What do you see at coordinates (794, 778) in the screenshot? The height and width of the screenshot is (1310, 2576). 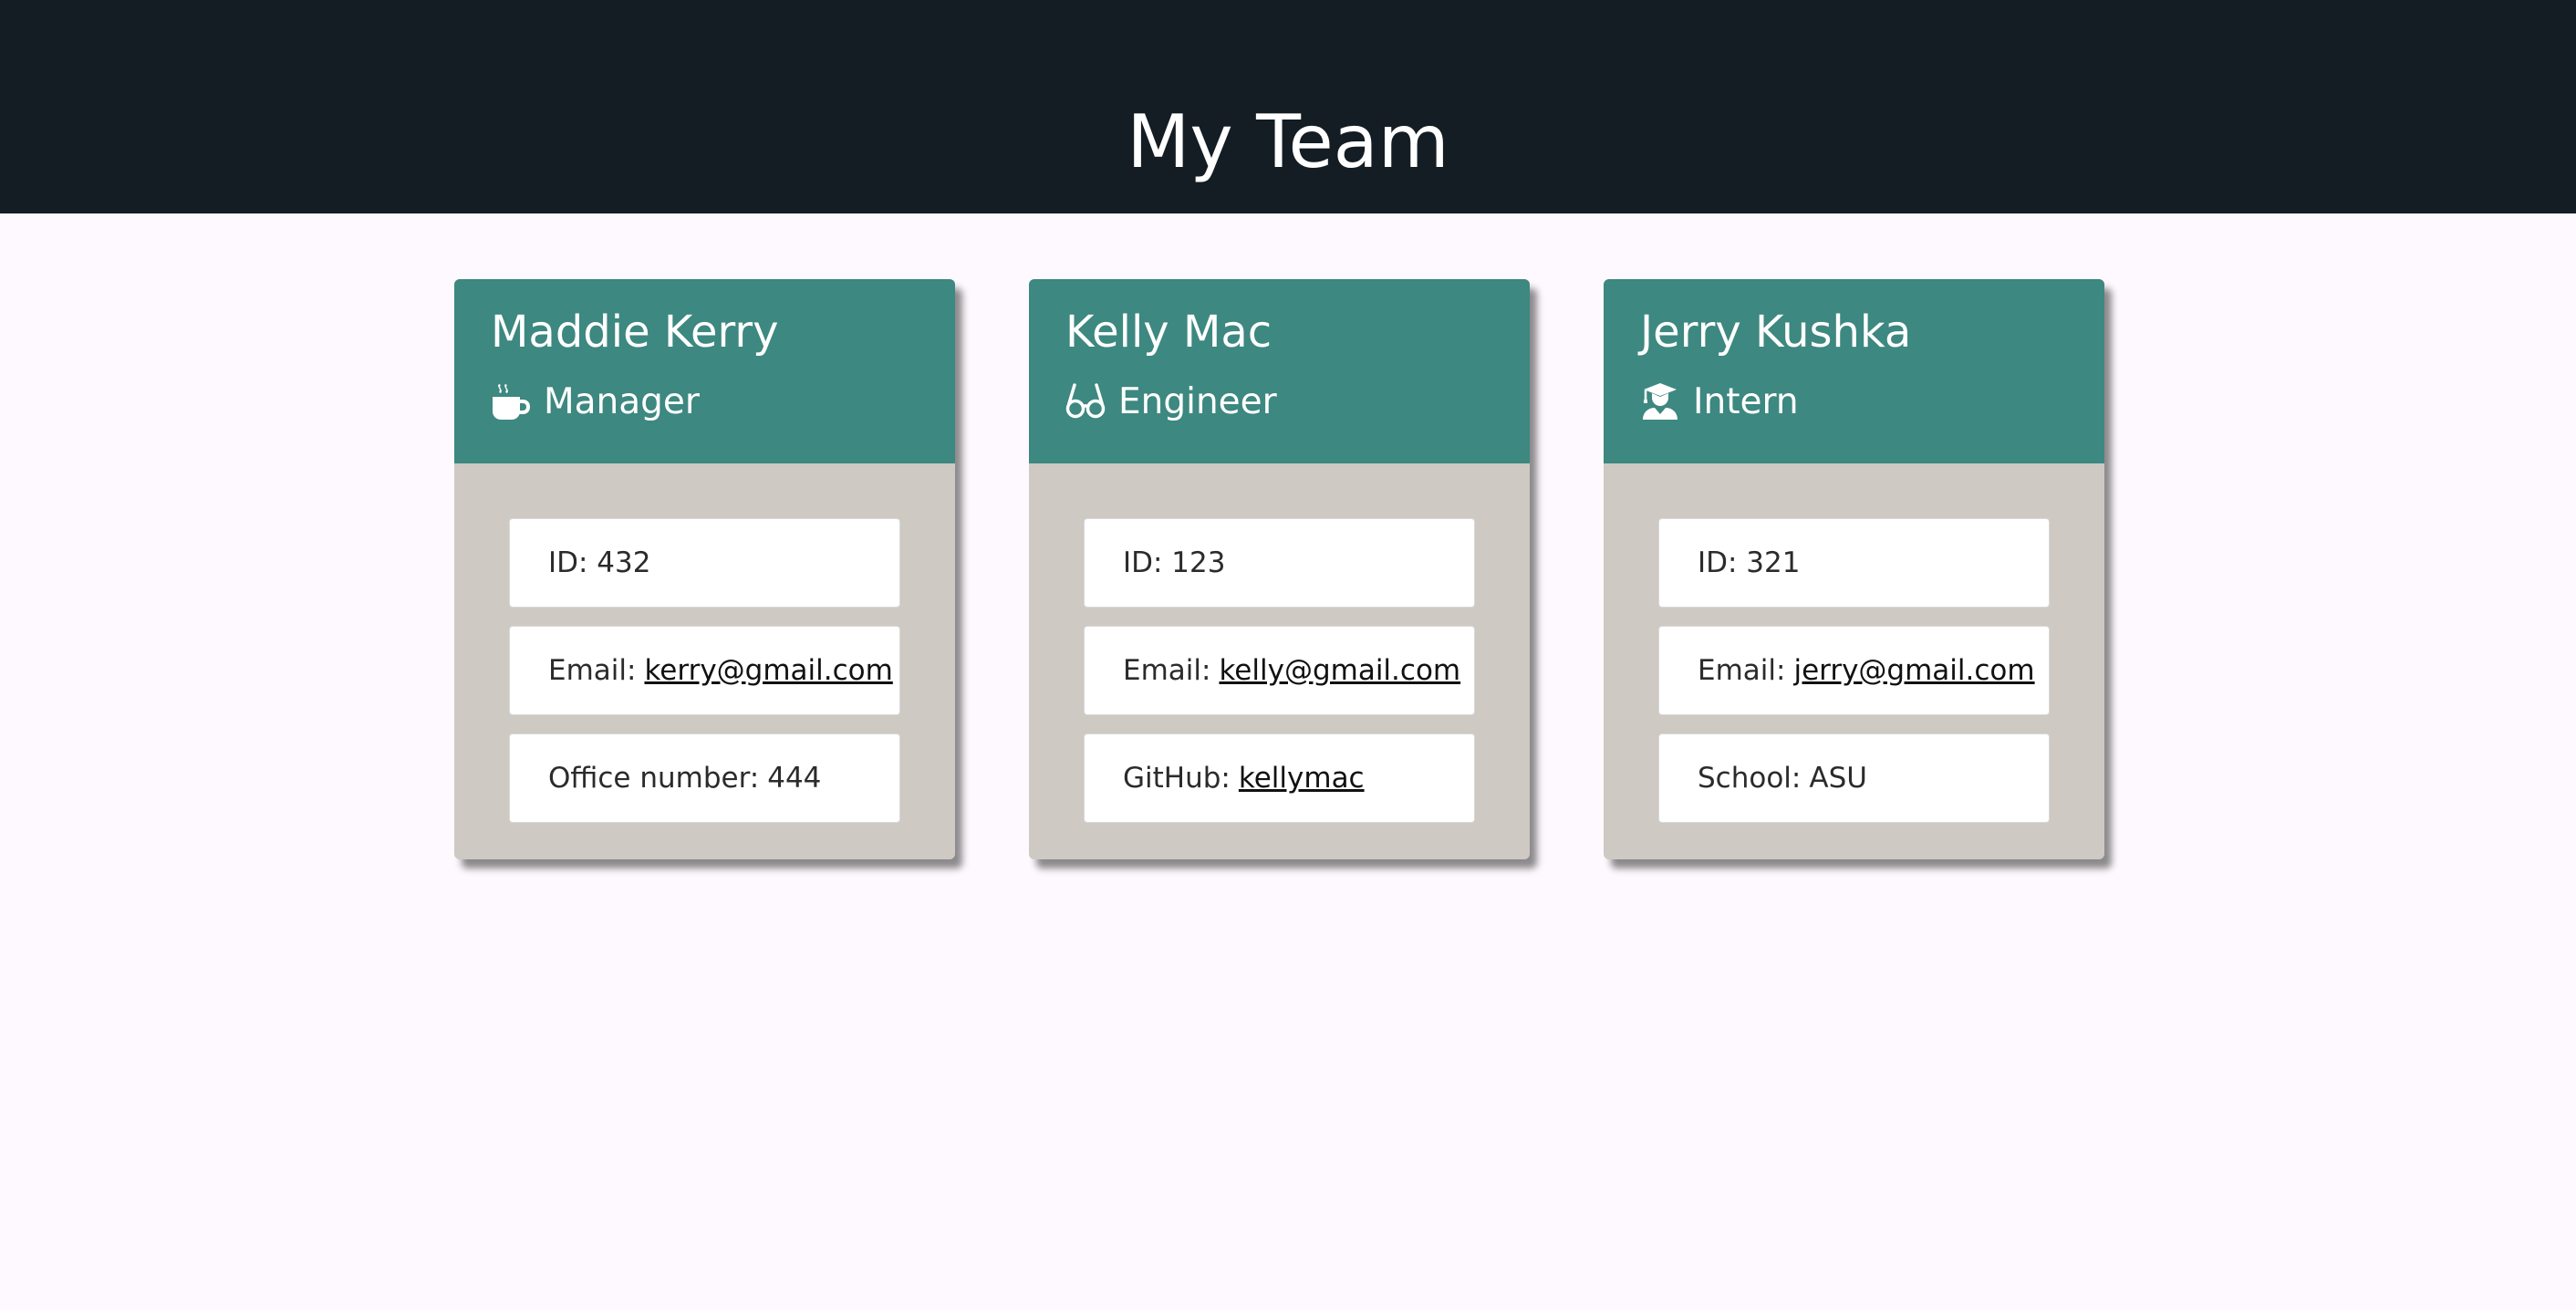 I see `office-number-value: 444` at bounding box center [794, 778].